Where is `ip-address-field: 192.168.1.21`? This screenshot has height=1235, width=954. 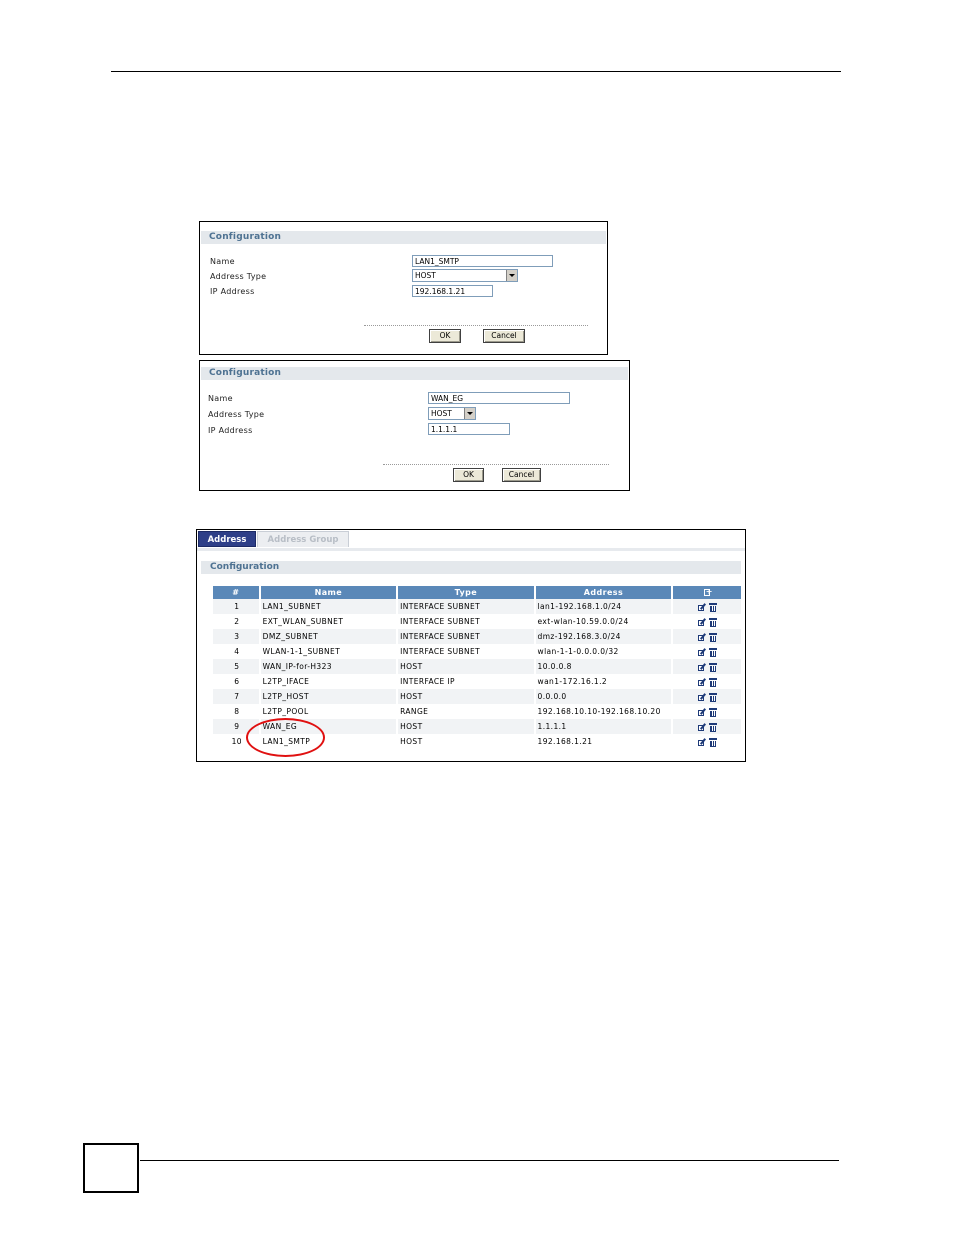 ip-address-field: 192.168.1.21 is located at coordinates (452, 291).